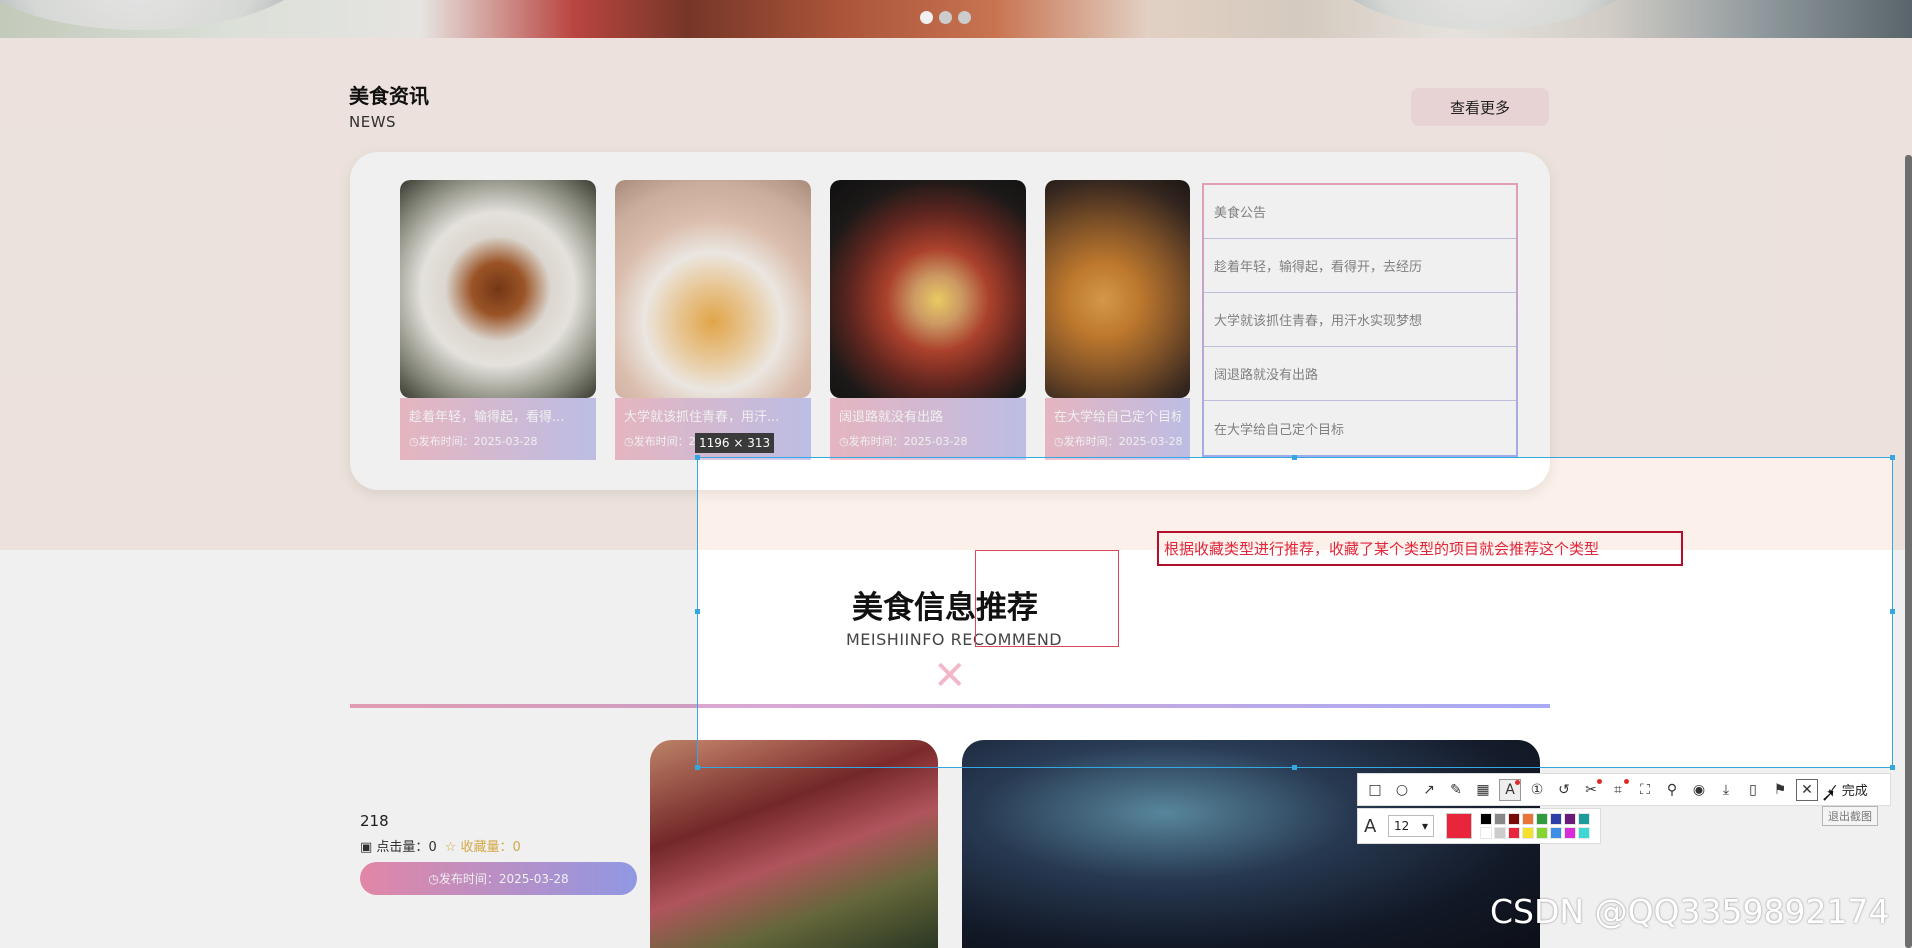  What do you see at coordinates (1726, 790) in the screenshot?
I see `save-icon: ⤓` at bounding box center [1726, 790].